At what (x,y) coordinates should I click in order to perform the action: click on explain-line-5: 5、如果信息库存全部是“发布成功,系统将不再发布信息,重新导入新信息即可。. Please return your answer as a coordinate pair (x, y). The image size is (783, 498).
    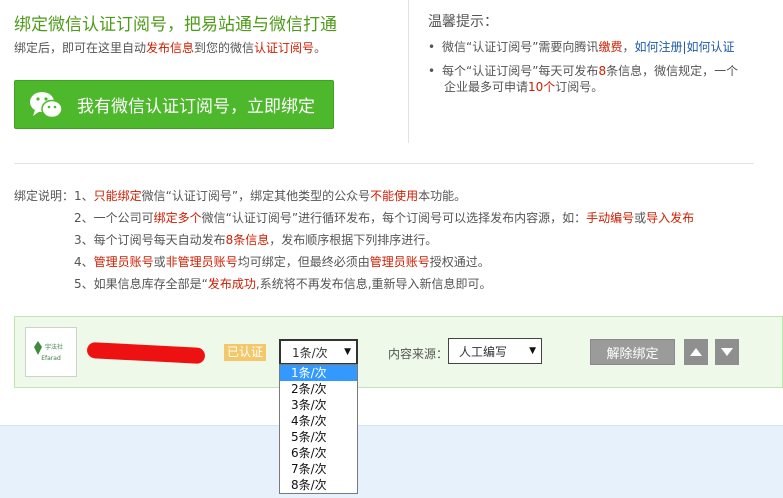
    Looking at the image, I should click on (283, 283).